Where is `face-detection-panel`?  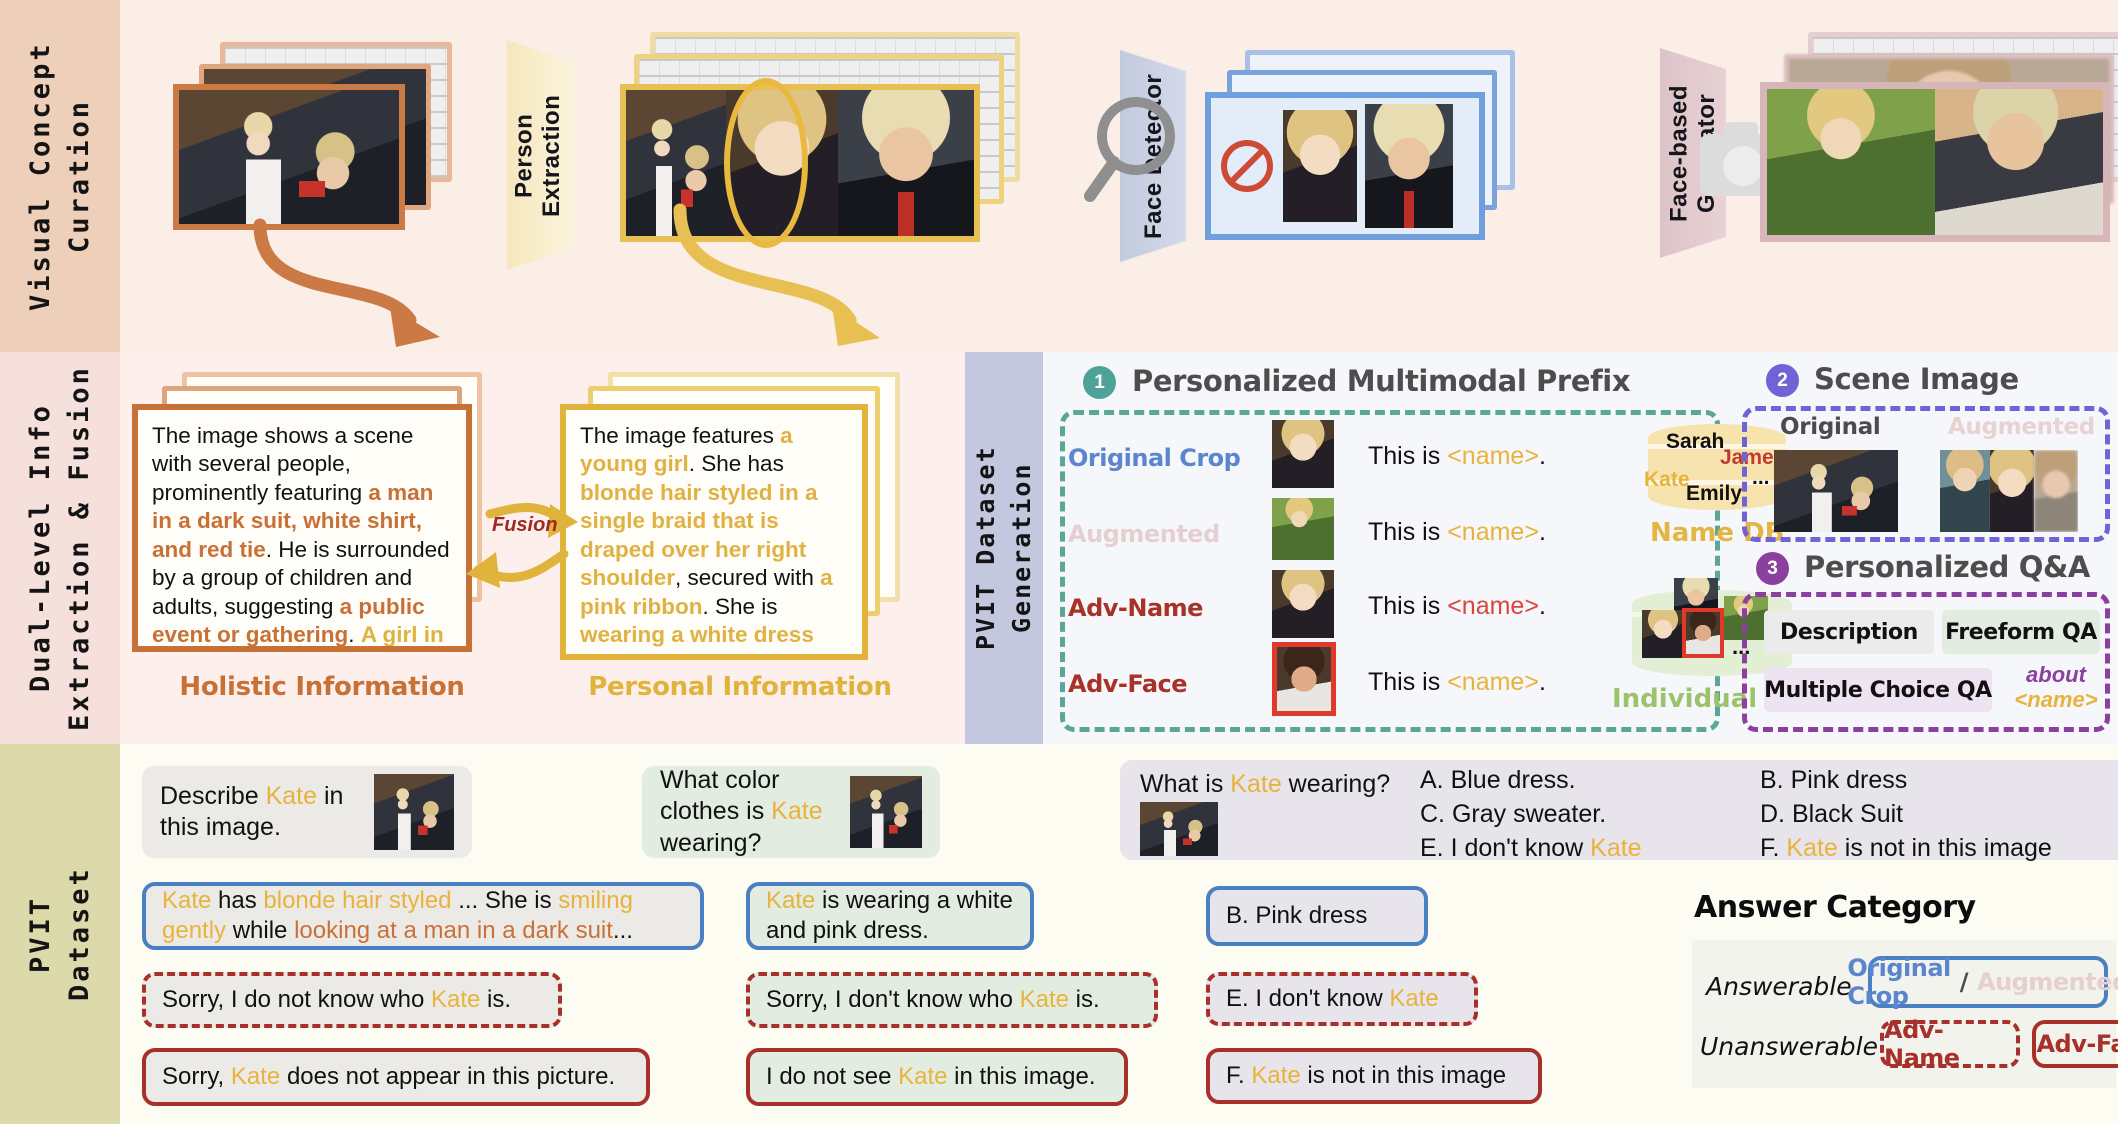 face-detection-panel is located at coordinates (1345, 166).